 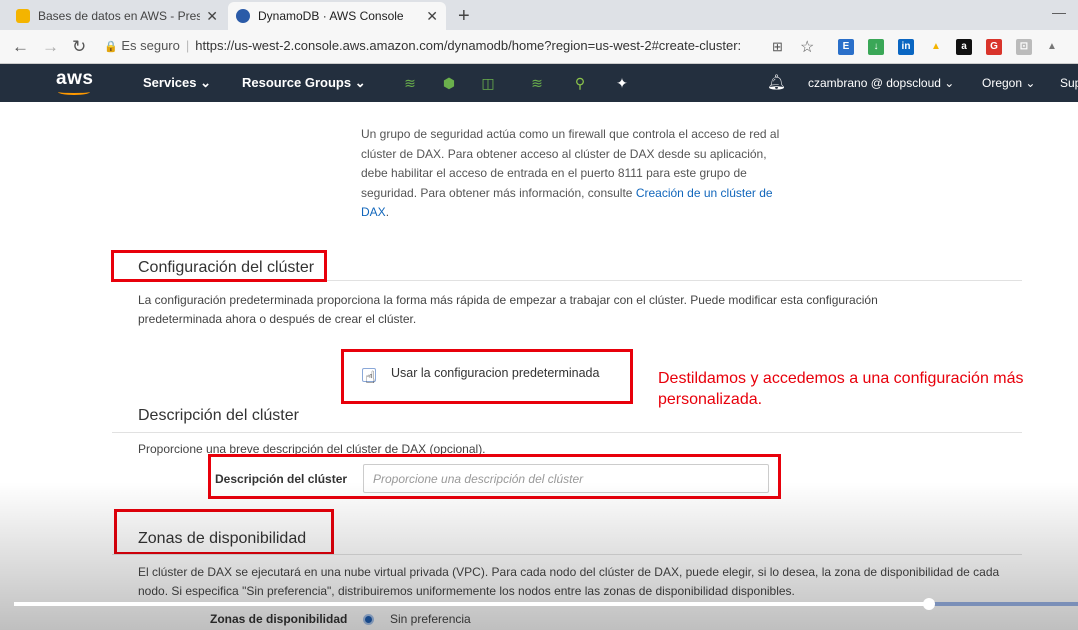 What do you see at coordinates (1008, 83) in the screenshot?
I see `region-menu: Oregon ⌄` at bounding box center [1008, 83].